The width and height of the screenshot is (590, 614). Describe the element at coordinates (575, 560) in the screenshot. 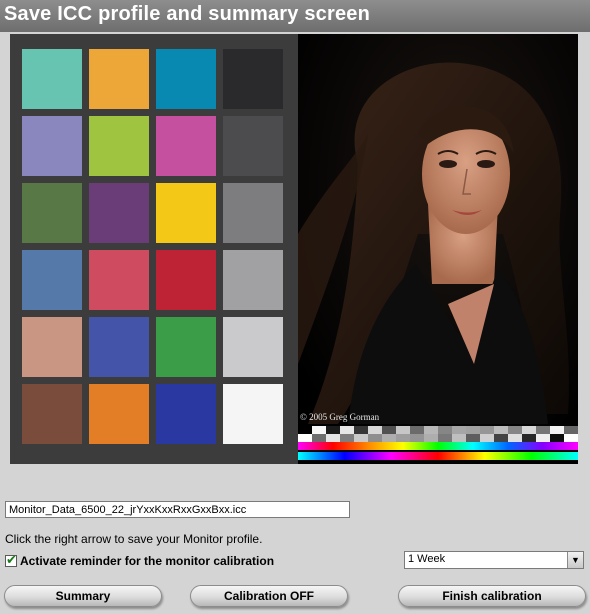

I see `chevron-down-icon: ▼` at that location.